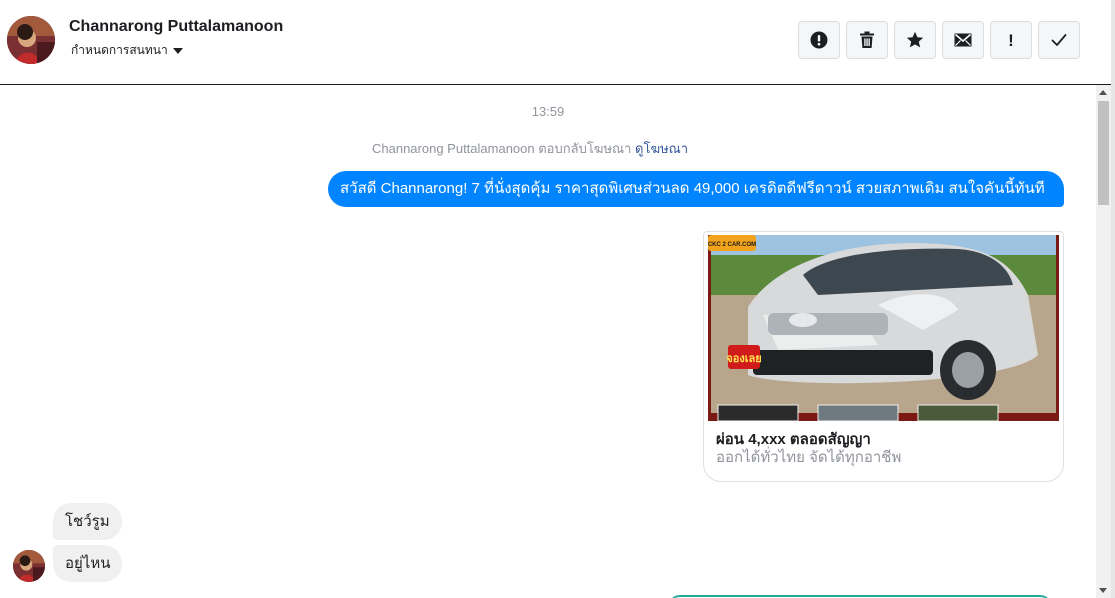  Describe the element at coordinates (743, 359) in the screenshot. I see `reserve-stamp-text: จองเลย` at that location.